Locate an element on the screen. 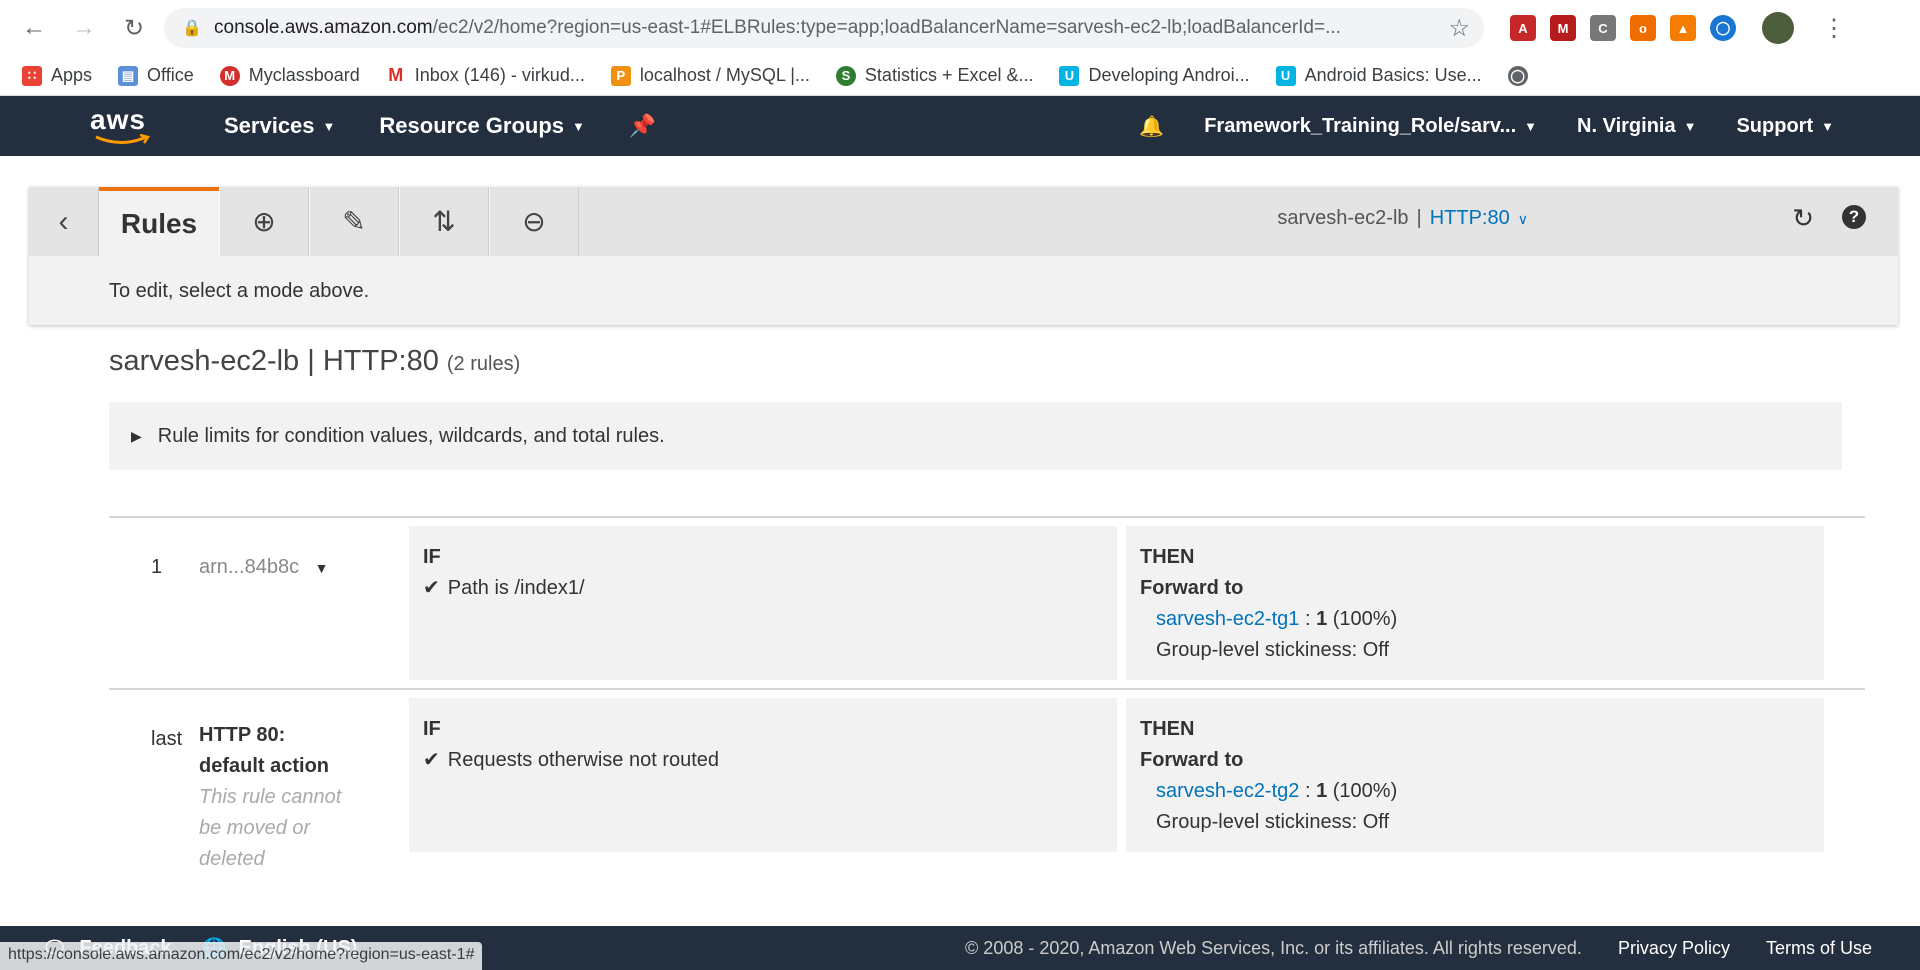  reorder-icon: ⇅ is located at coordinates (444, 221).